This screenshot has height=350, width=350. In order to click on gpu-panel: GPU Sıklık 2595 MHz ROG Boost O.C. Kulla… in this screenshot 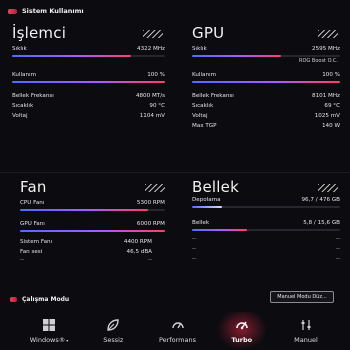, I will do `click(266, 84)`.